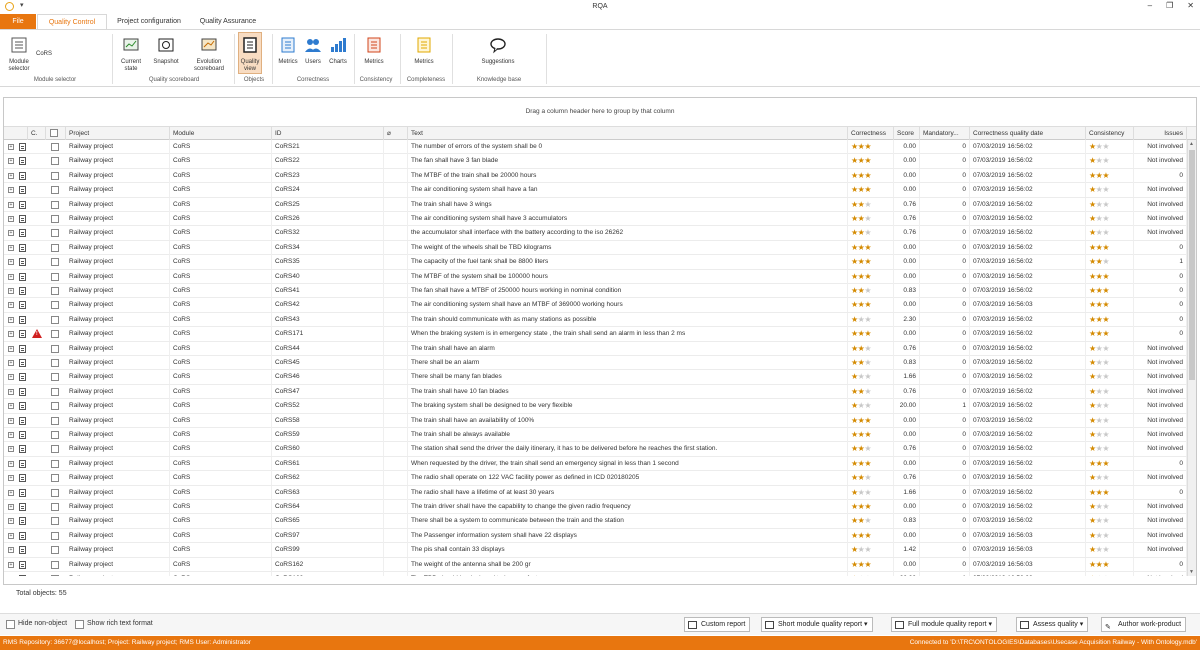  What do you see at coordinates (19, 54) in the screenshot?
I see `module-selector-button: Module selector` at bounding box center [19, 54].